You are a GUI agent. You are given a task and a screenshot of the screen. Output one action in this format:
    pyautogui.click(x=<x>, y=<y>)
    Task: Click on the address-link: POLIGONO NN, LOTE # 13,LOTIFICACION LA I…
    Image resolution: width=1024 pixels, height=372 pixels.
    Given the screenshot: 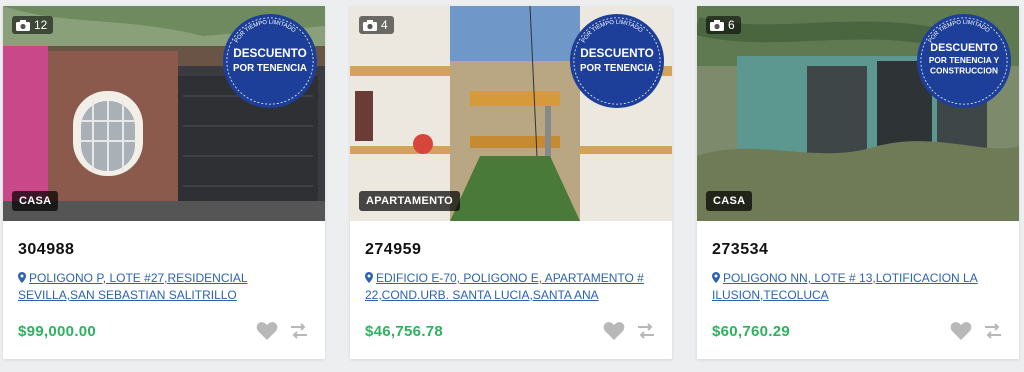 What is the action you would take?
    pyautogui.click(x=858, y=288)
    